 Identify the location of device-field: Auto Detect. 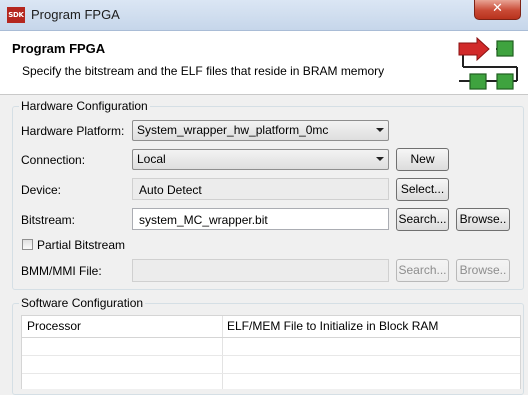
(260, 189).